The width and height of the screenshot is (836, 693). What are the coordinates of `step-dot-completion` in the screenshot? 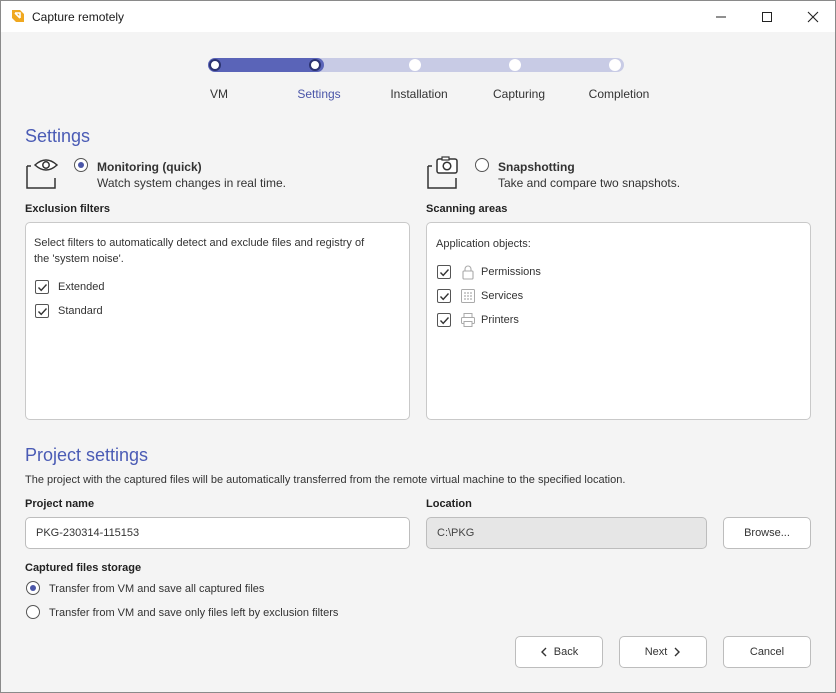 It's located at (615, 65).